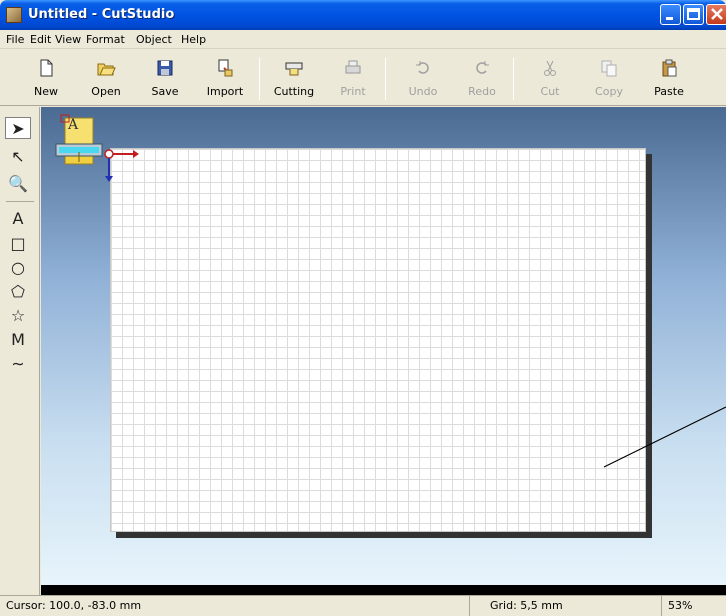  What do you see at coordinates (18, 268) in the screenshot?
I see `ellipse-tool-icon: ○` at bounding box center [18, 268].